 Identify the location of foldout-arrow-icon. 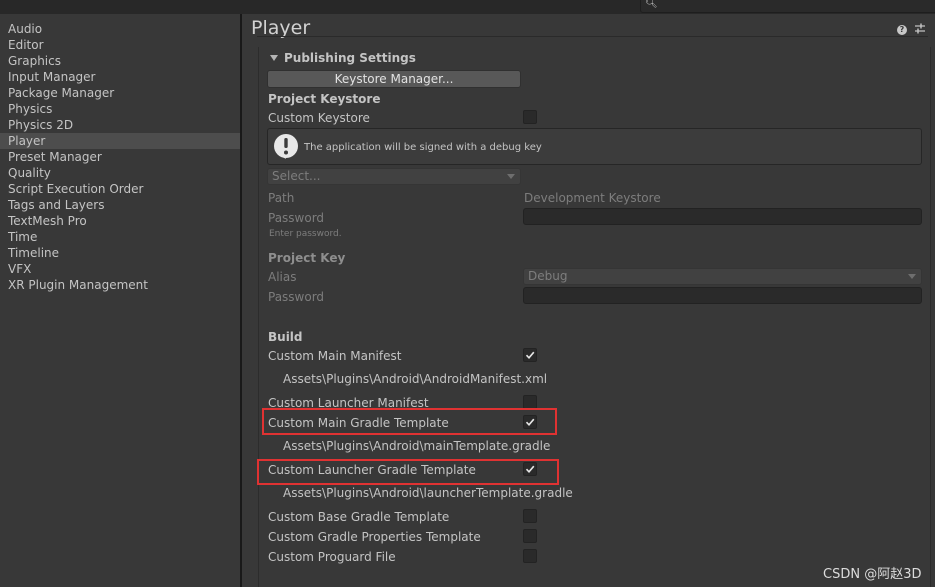
(274, 58).